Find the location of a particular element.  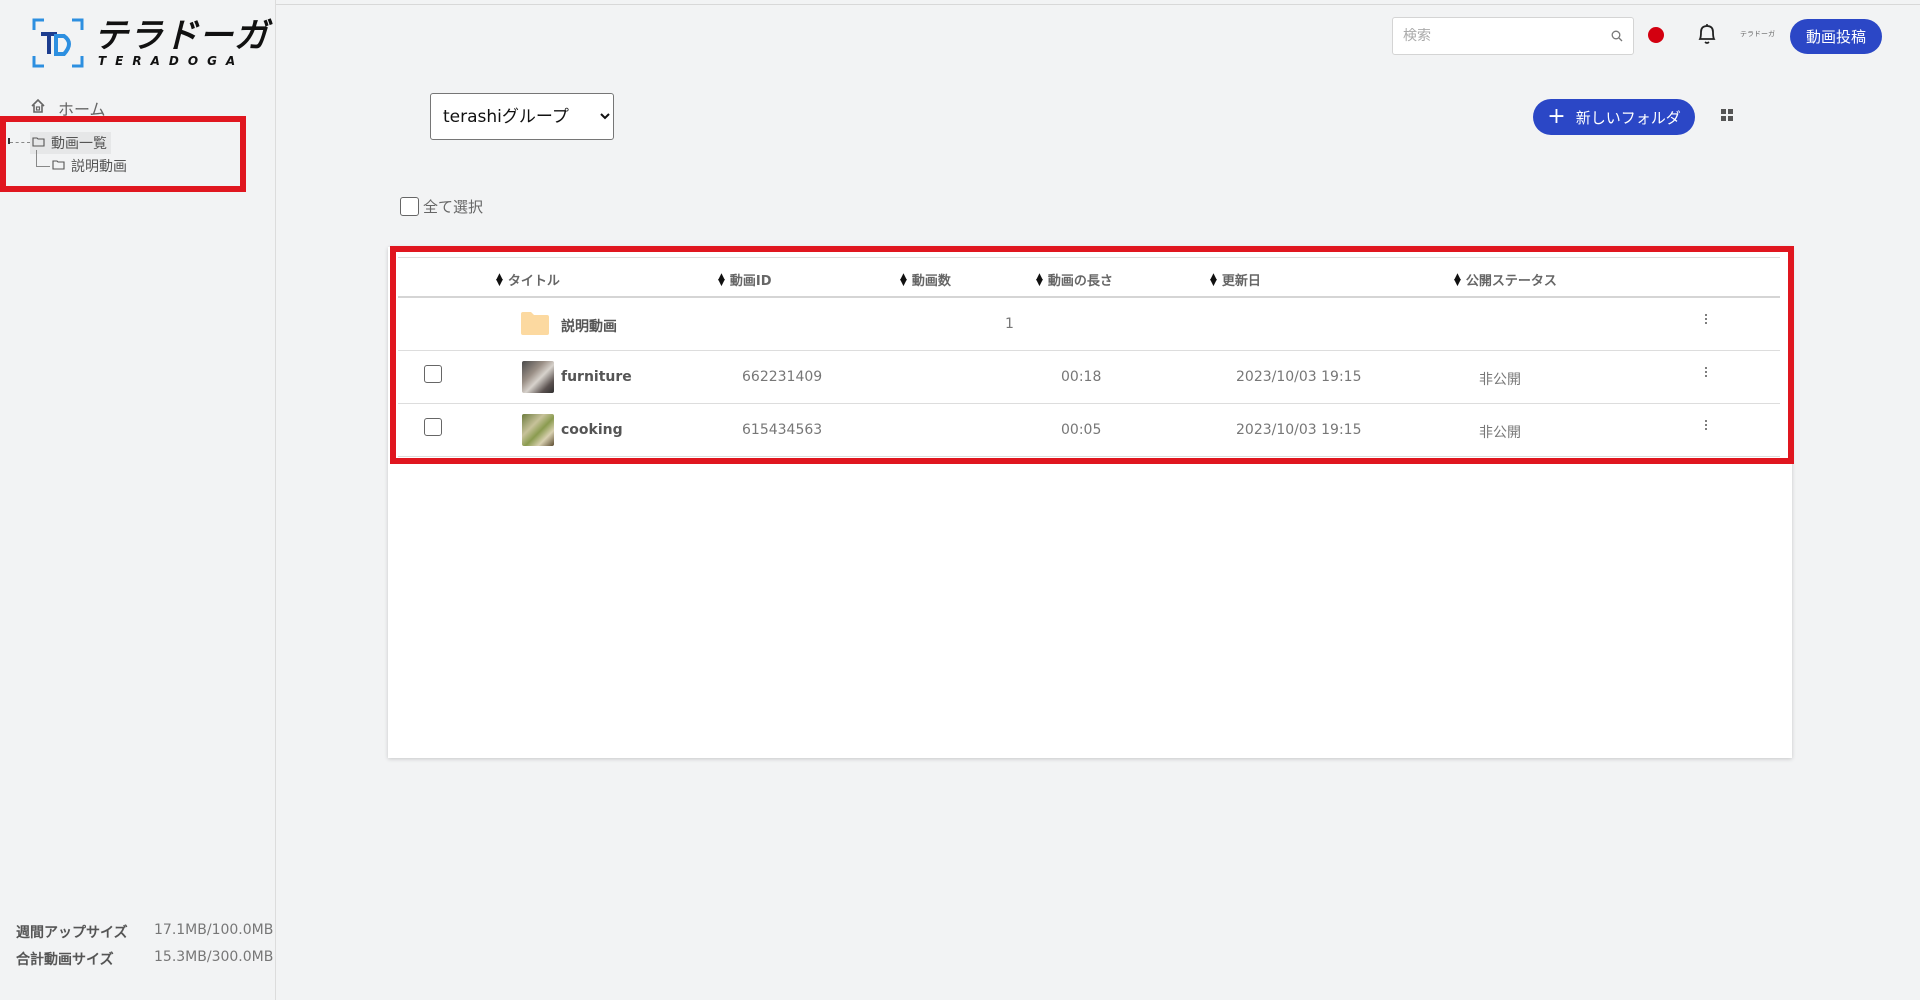

tree-item-explainer: 説明動画 is located at coordinates (89, 166).